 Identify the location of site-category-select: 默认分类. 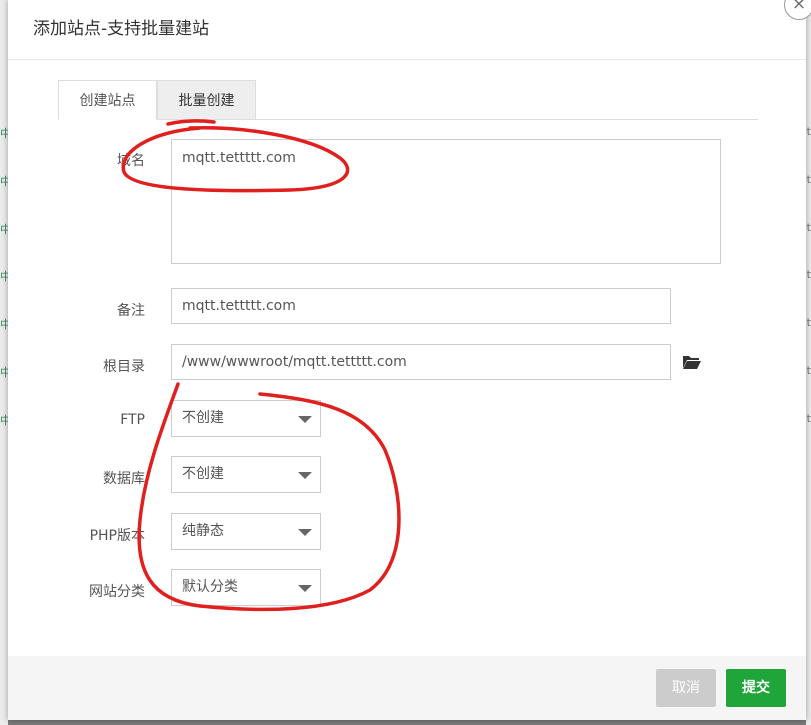
(246, 587).